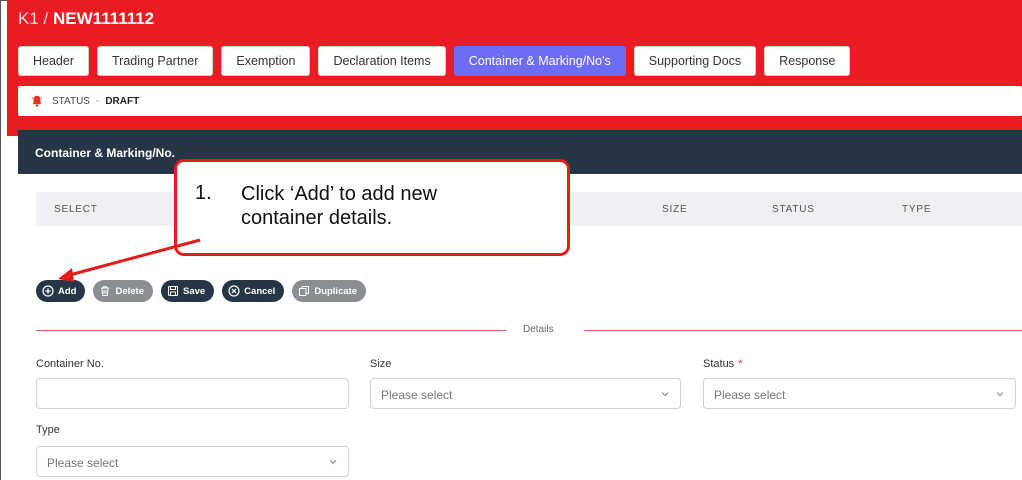  I want to click on callout-step-number: 1., so click(203, 193).